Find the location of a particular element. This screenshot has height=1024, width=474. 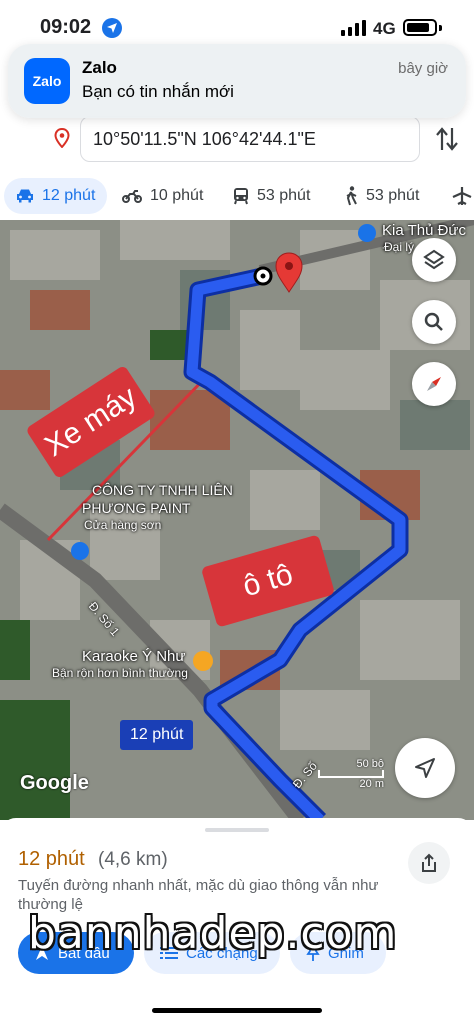

map-label-company-sub: Cửa hàng sơn is located at coordinates (123, 525).